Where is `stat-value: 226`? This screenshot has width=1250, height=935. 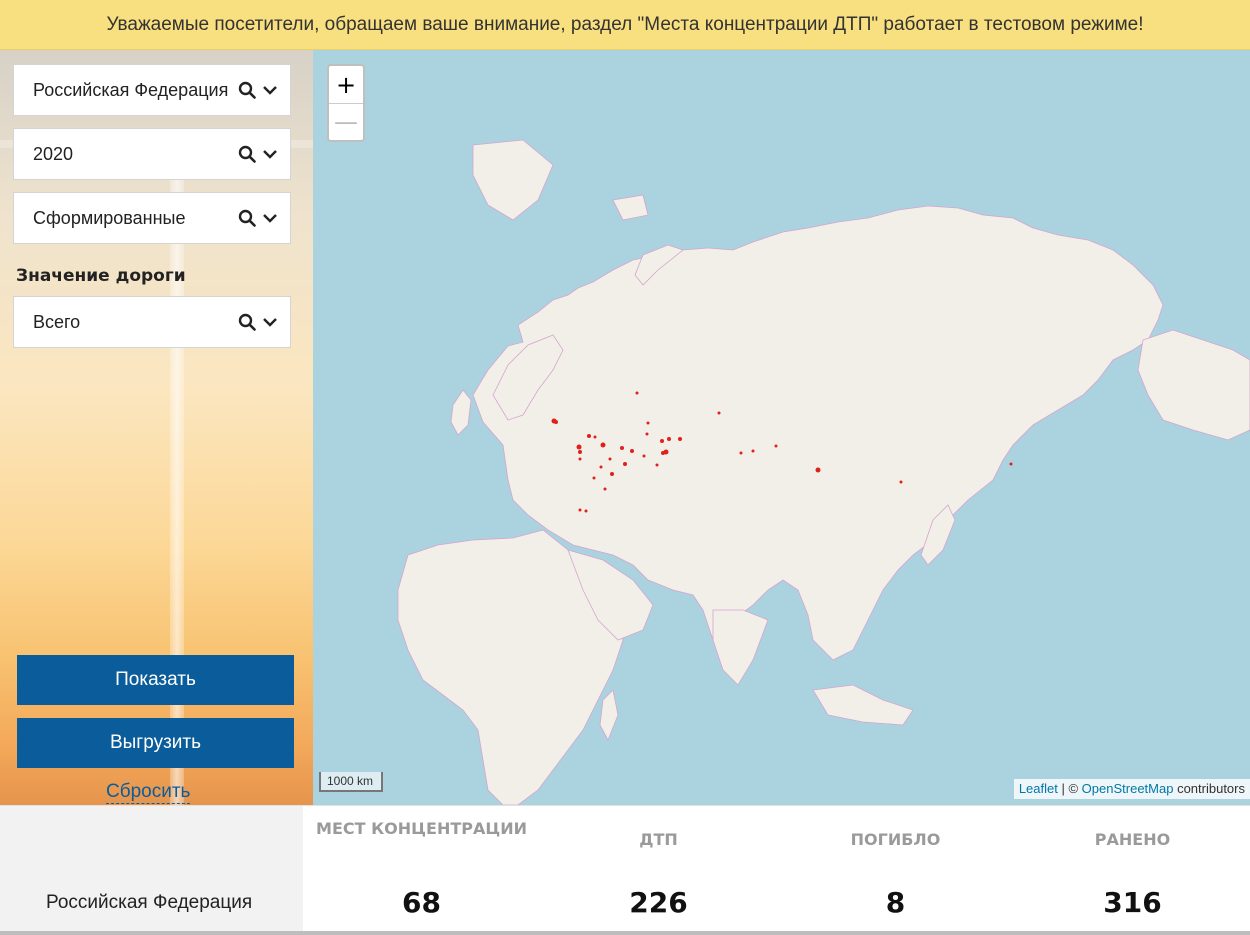 stat-value: 226 is located at coordinates (658, 902).